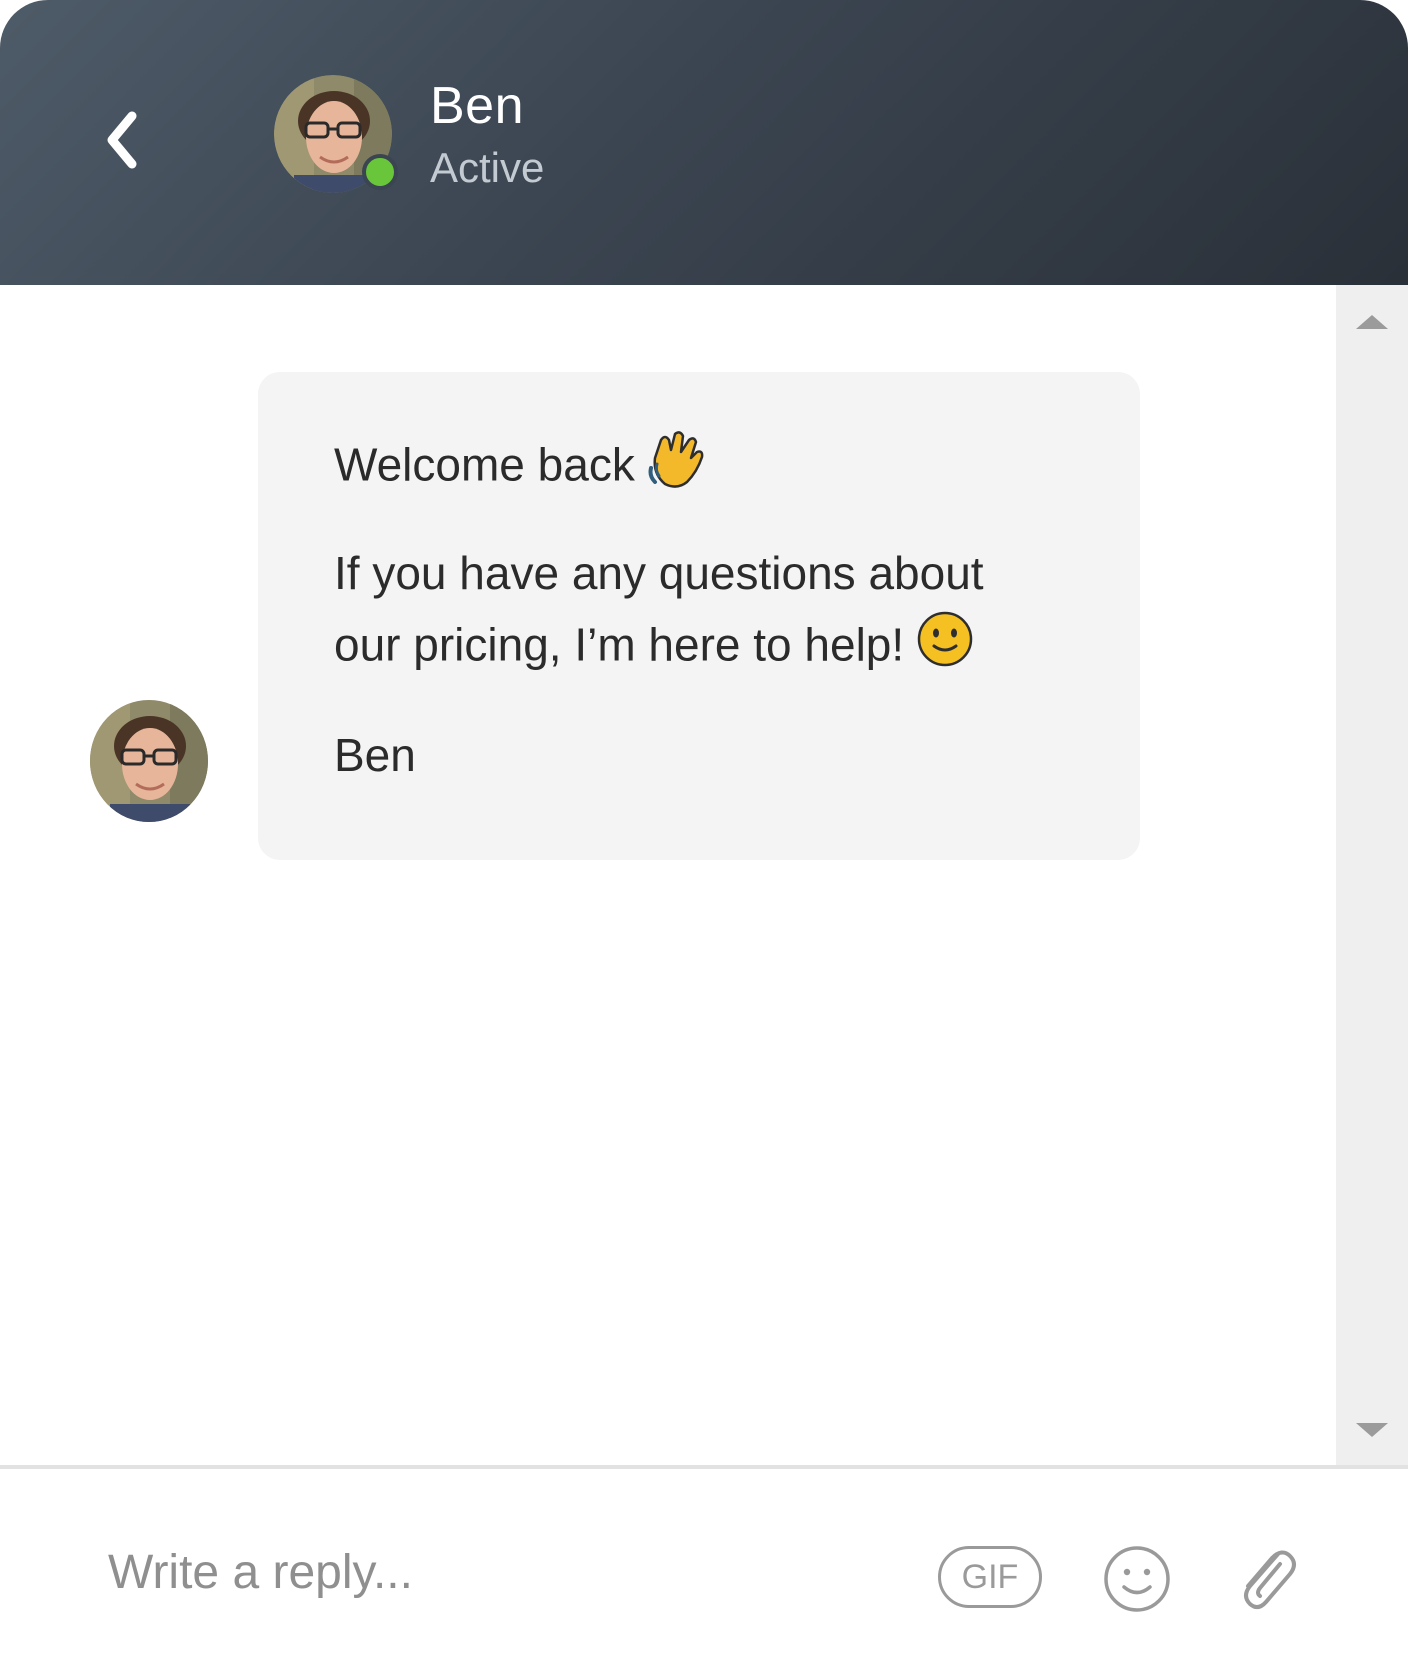  What do you see at coordinates (487, 167) in the screenshot?
I see `agent-status: Active` at bounding box center [487, 167].